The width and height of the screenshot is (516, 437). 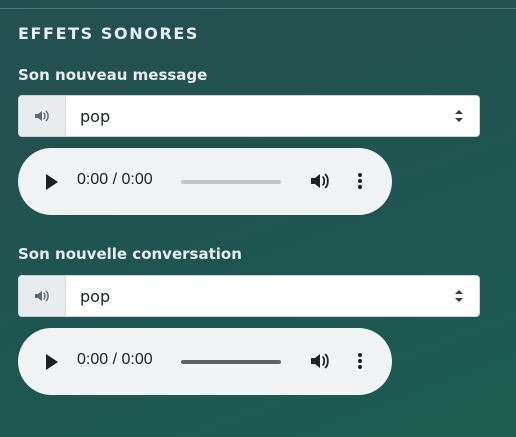 I want to click on field-label-new-message: Son nouveau message, so click(x=113, y=75).